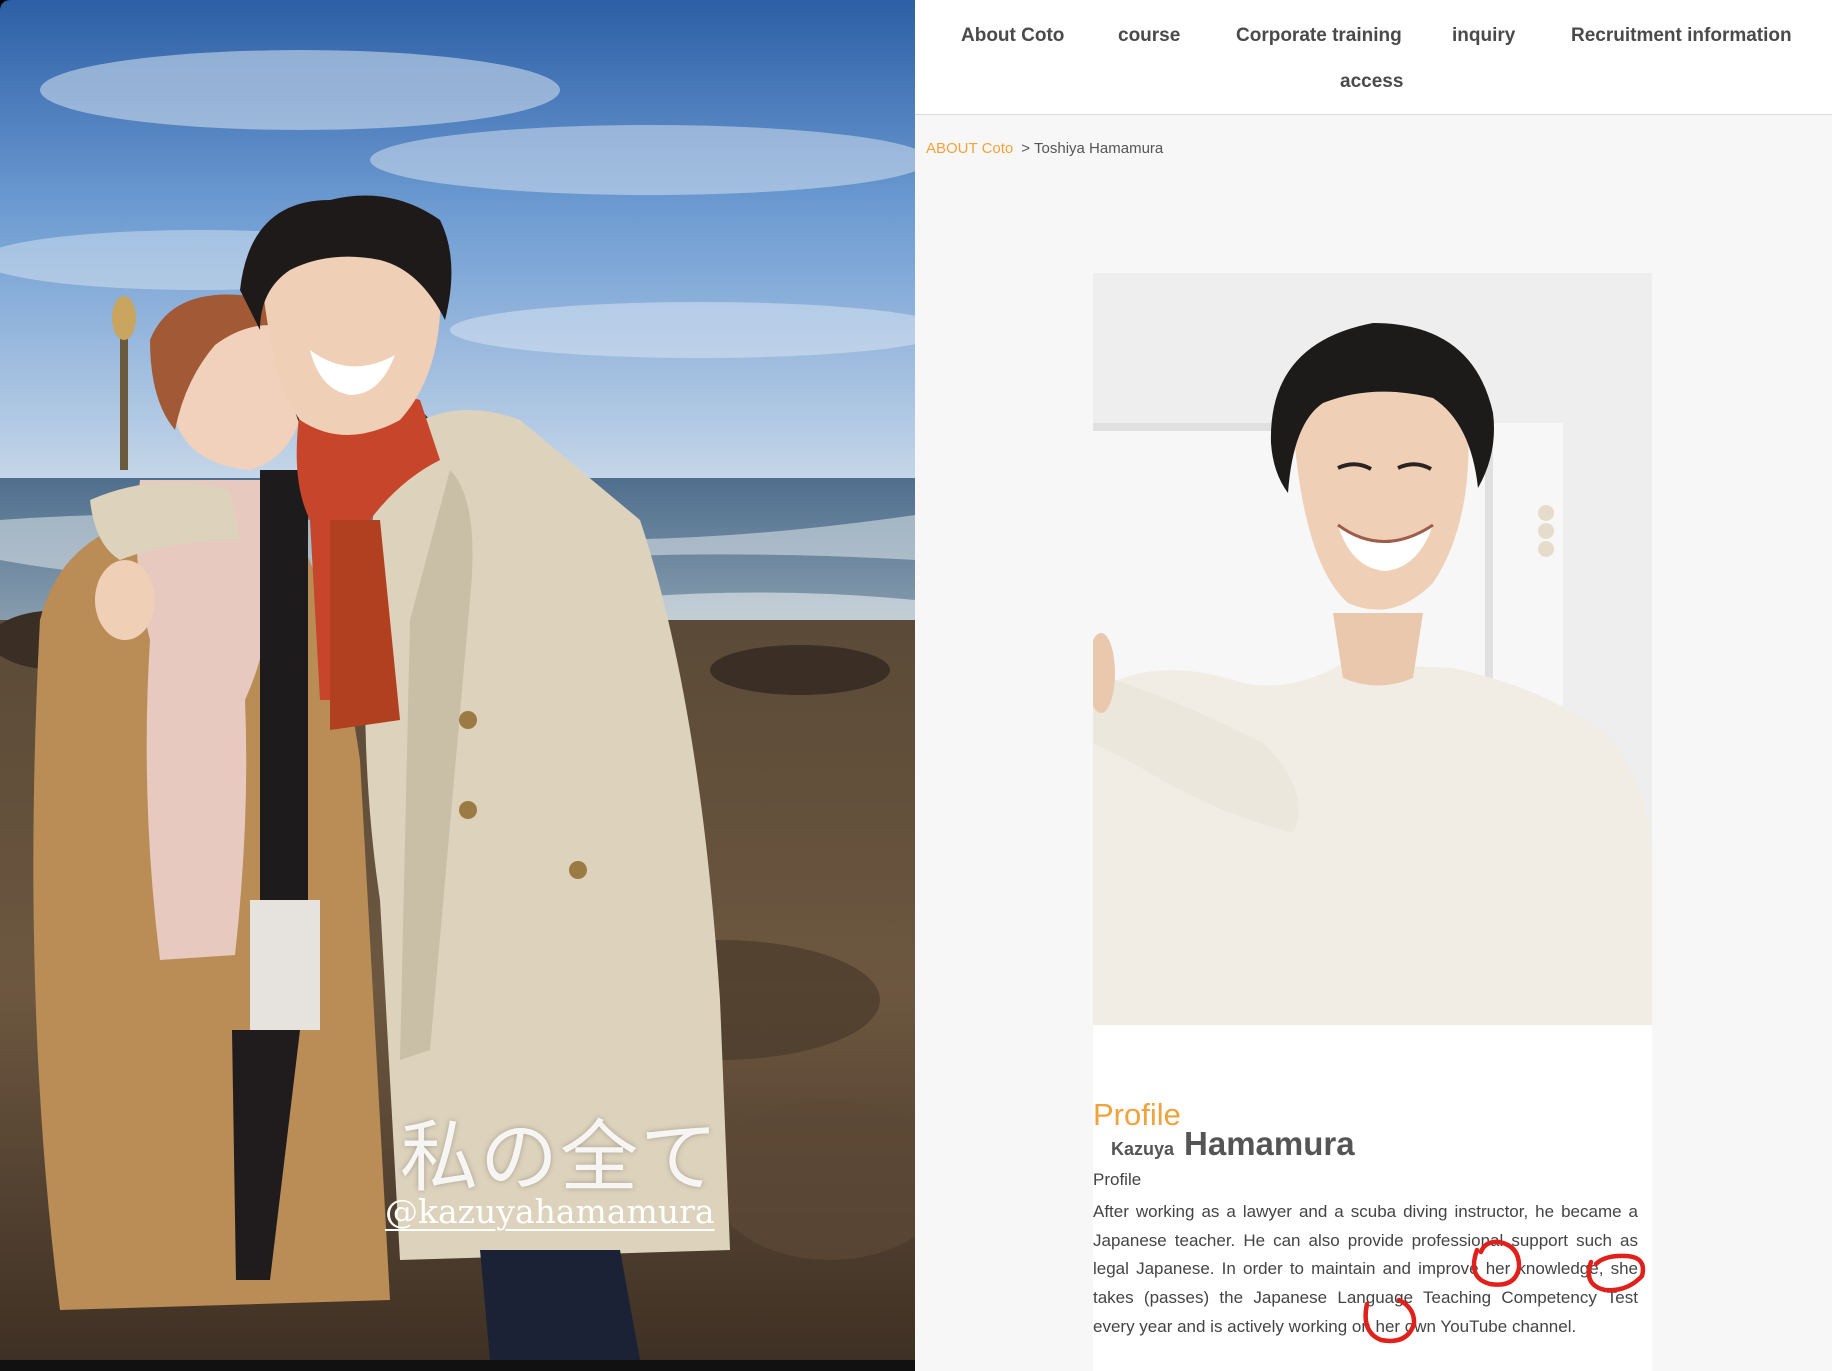 The image size is (1832, 1371). What do you see at coordinates (1117, 1179) in the screenshot?
I see `profile-sub-label: Profile` at bounding box center [1117, 1179].